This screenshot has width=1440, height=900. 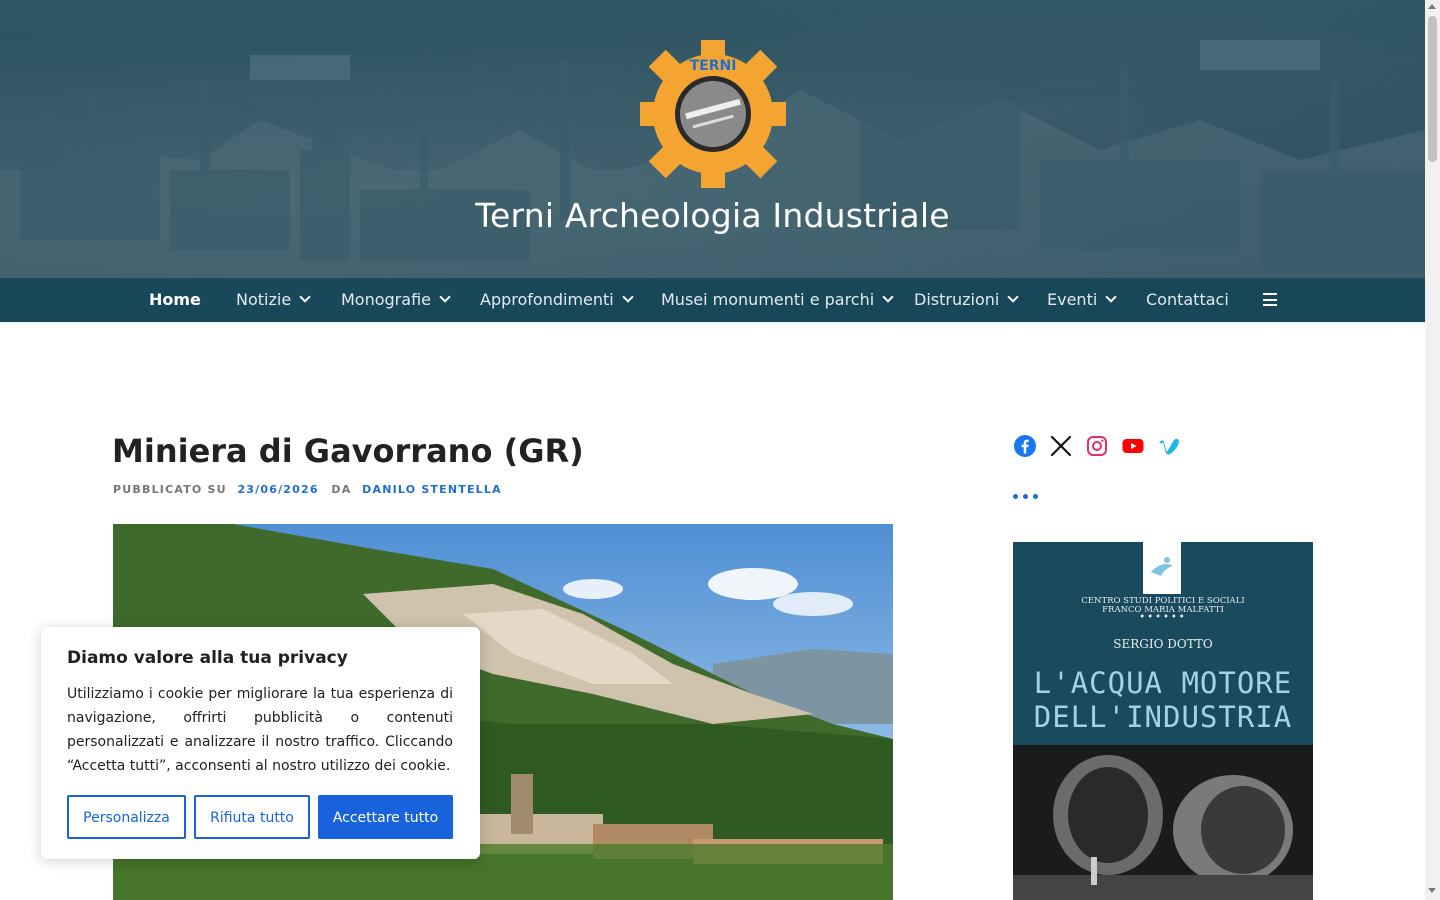 What do you see at coordinates (713, 66) in the screenshot?
I see `logo-text-top: TERNI` at bounding box center [713, 66].